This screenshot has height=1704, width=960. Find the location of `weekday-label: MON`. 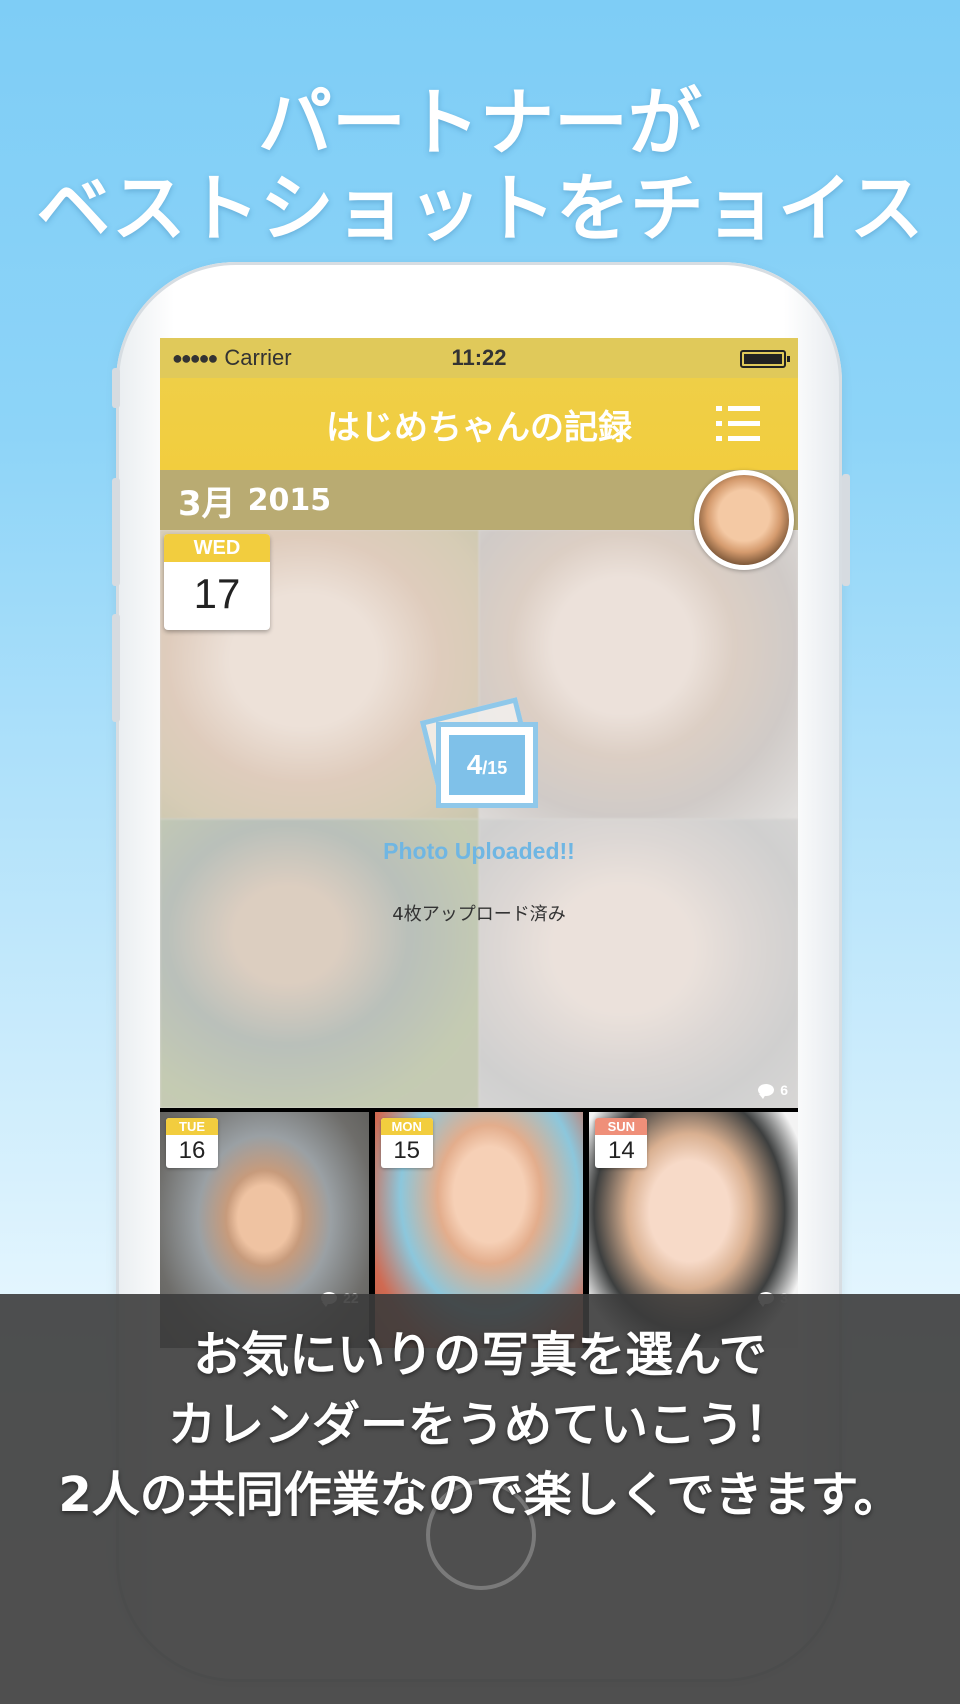

weekday-label: MON is located at coordinates (406, 1126).